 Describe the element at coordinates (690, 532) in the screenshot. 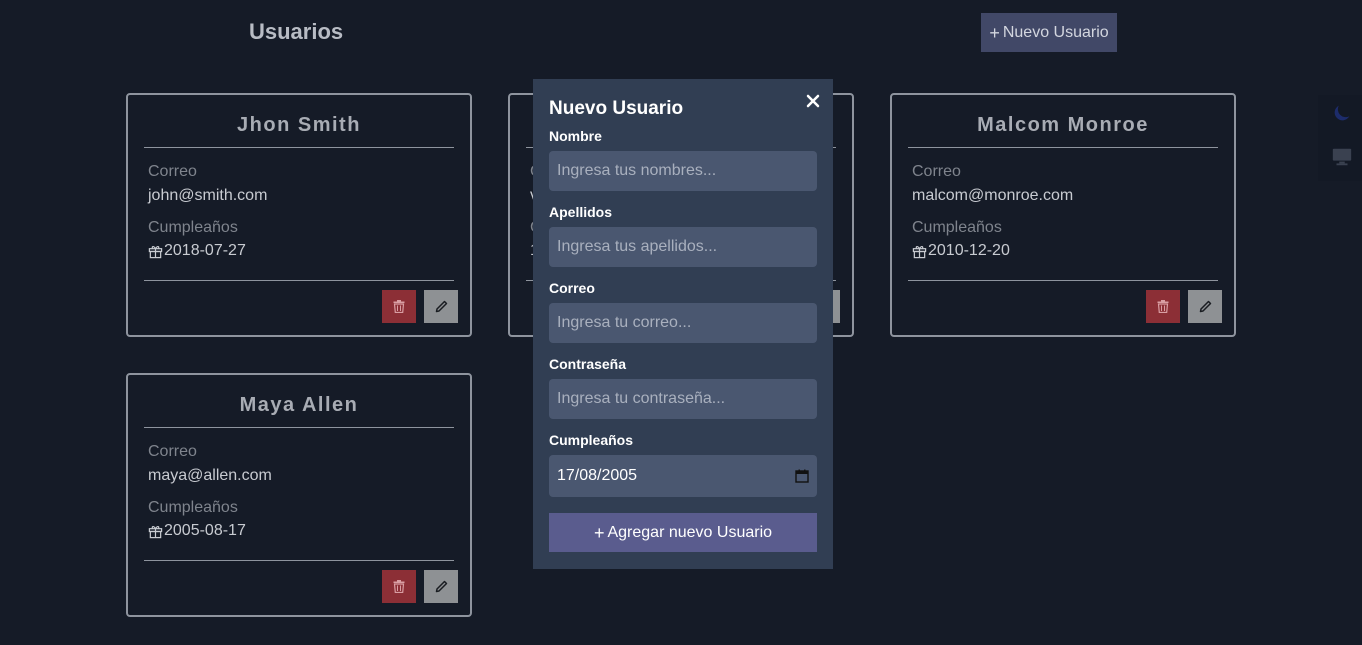

I see `add-user-button-label: Agregar nuevo Usuario` at that location.